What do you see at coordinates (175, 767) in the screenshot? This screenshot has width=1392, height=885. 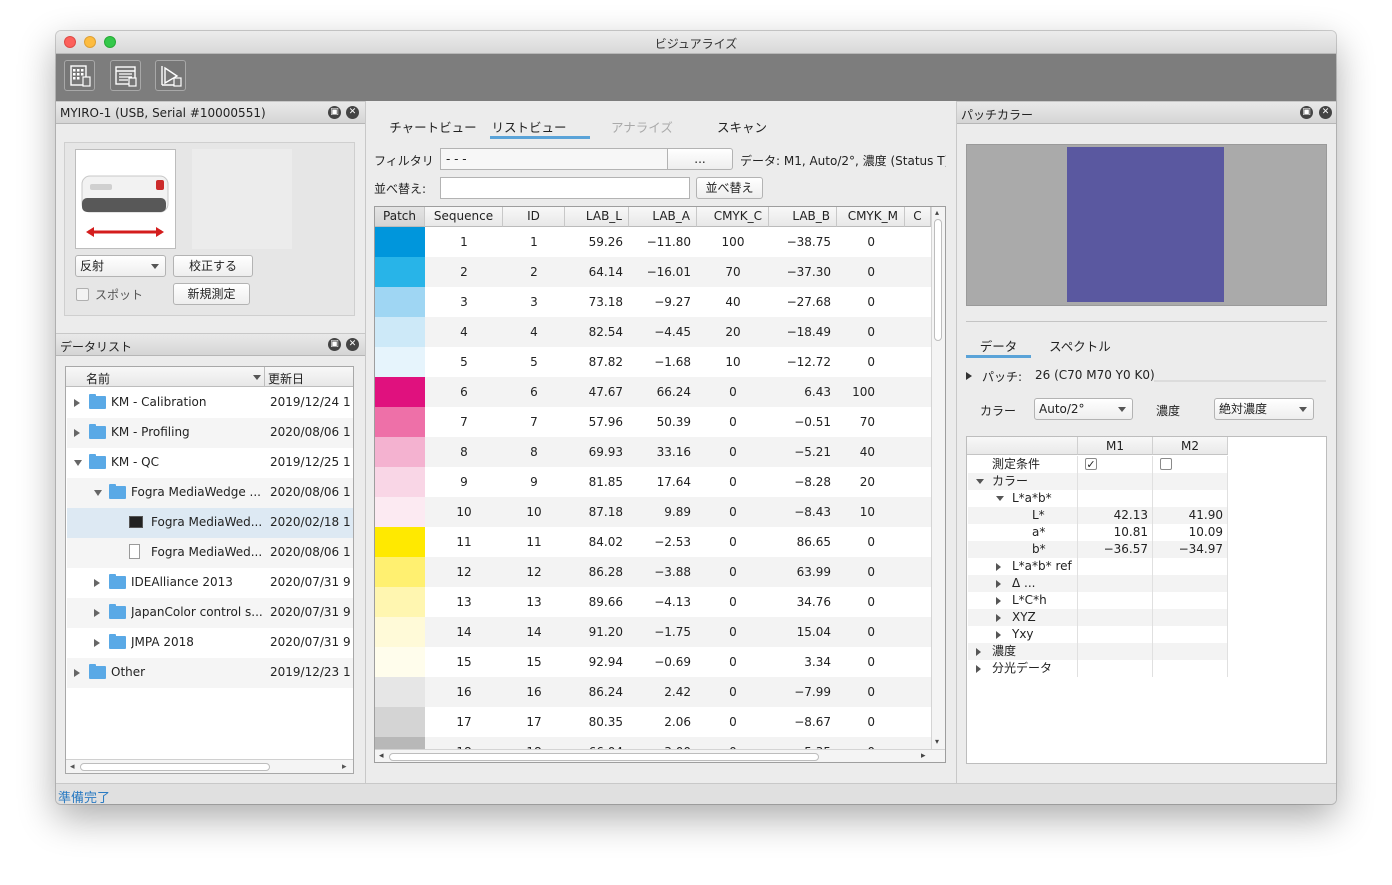 I see `scroll-thumb` at bounding box center [175, 767].